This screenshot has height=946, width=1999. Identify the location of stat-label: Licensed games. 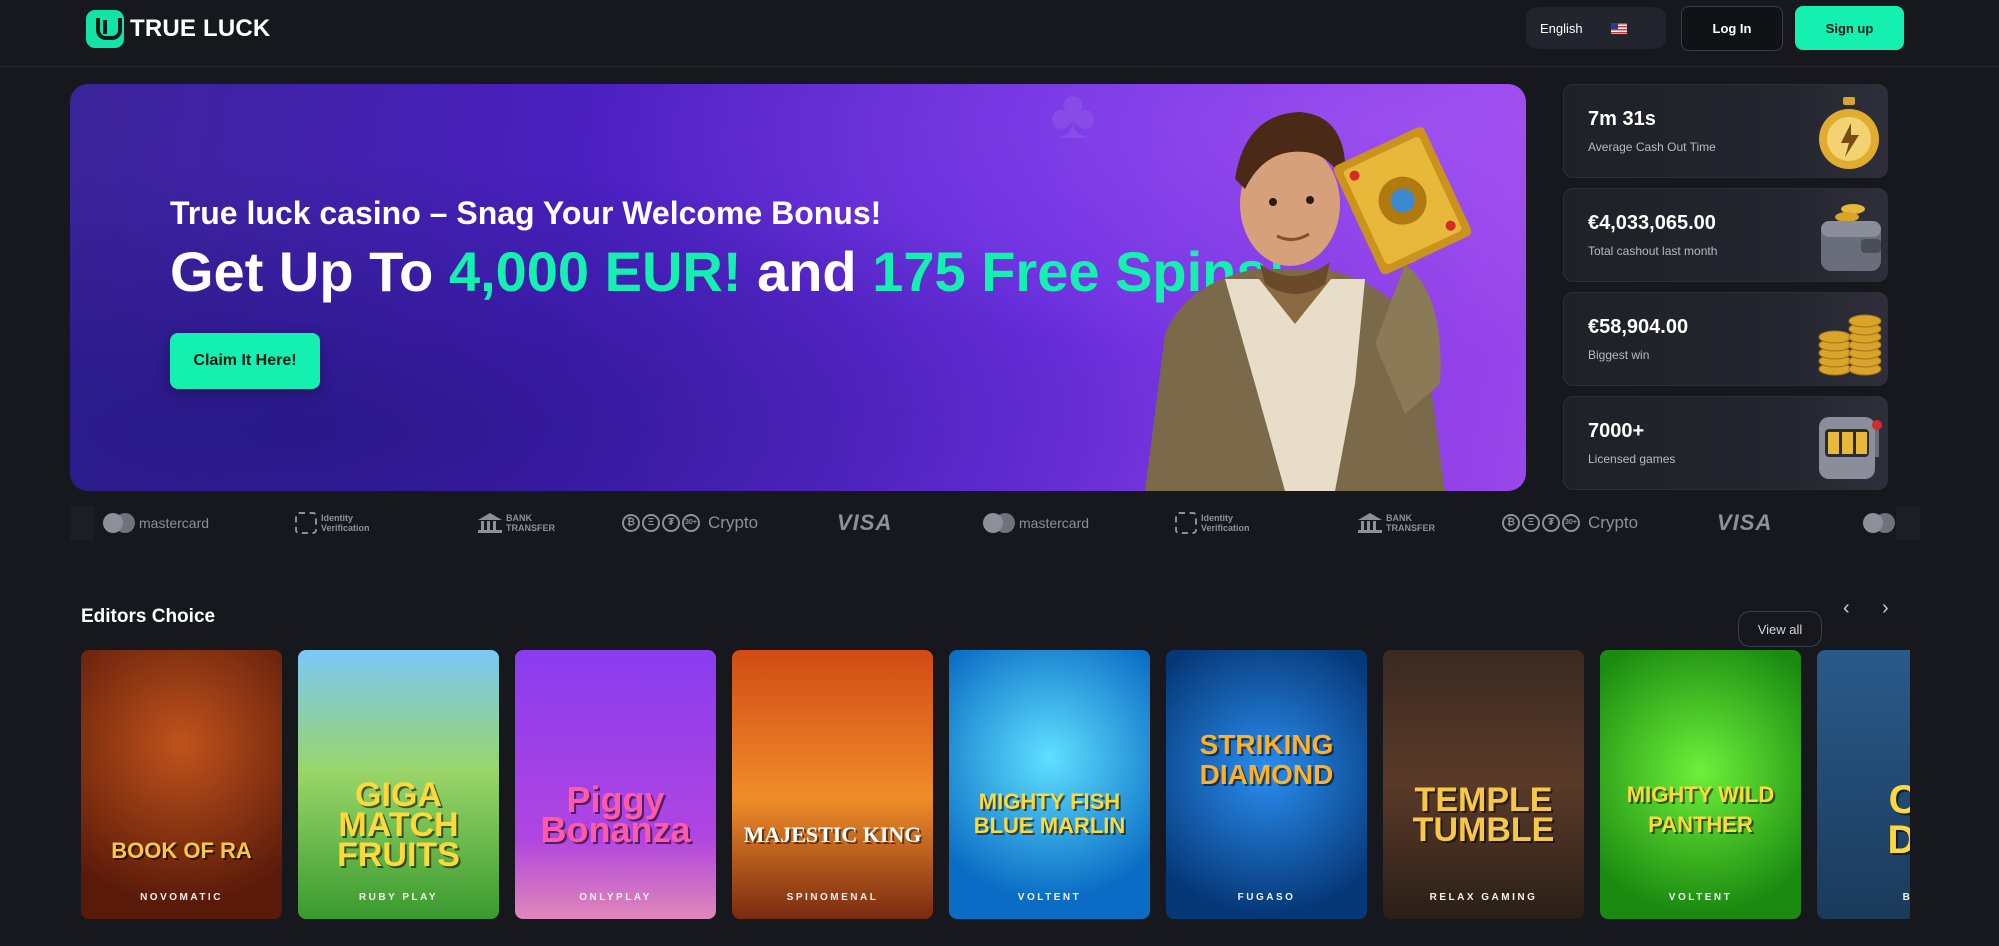
(1632, 459).